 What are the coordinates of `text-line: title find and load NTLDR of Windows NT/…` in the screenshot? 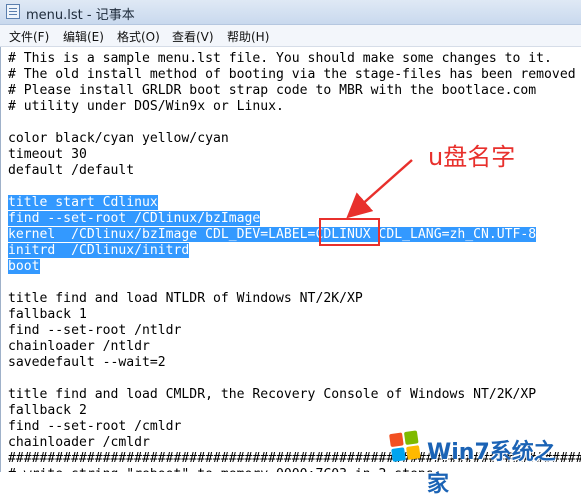 It's located at (294, 299).